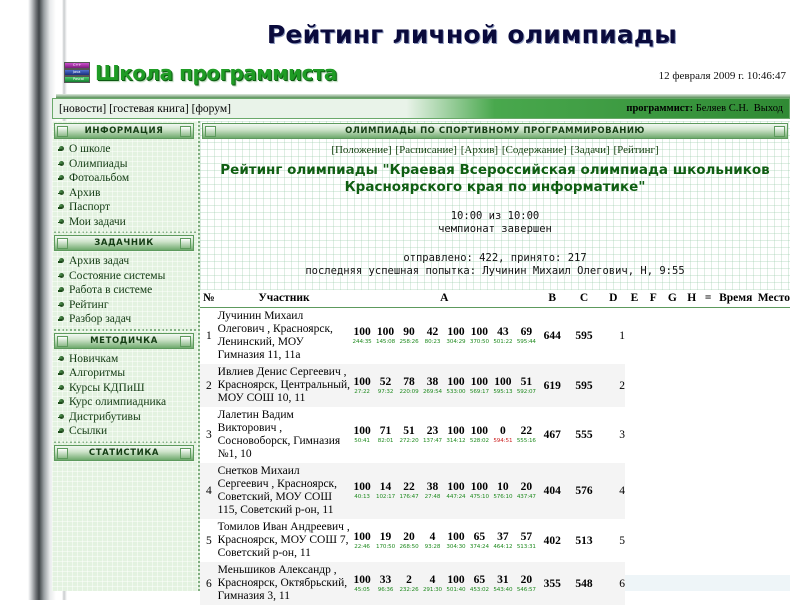 The height and width of the screenshot is (605, 800). I want to click on task-score-cell: 10050:41, so click(361, 435).